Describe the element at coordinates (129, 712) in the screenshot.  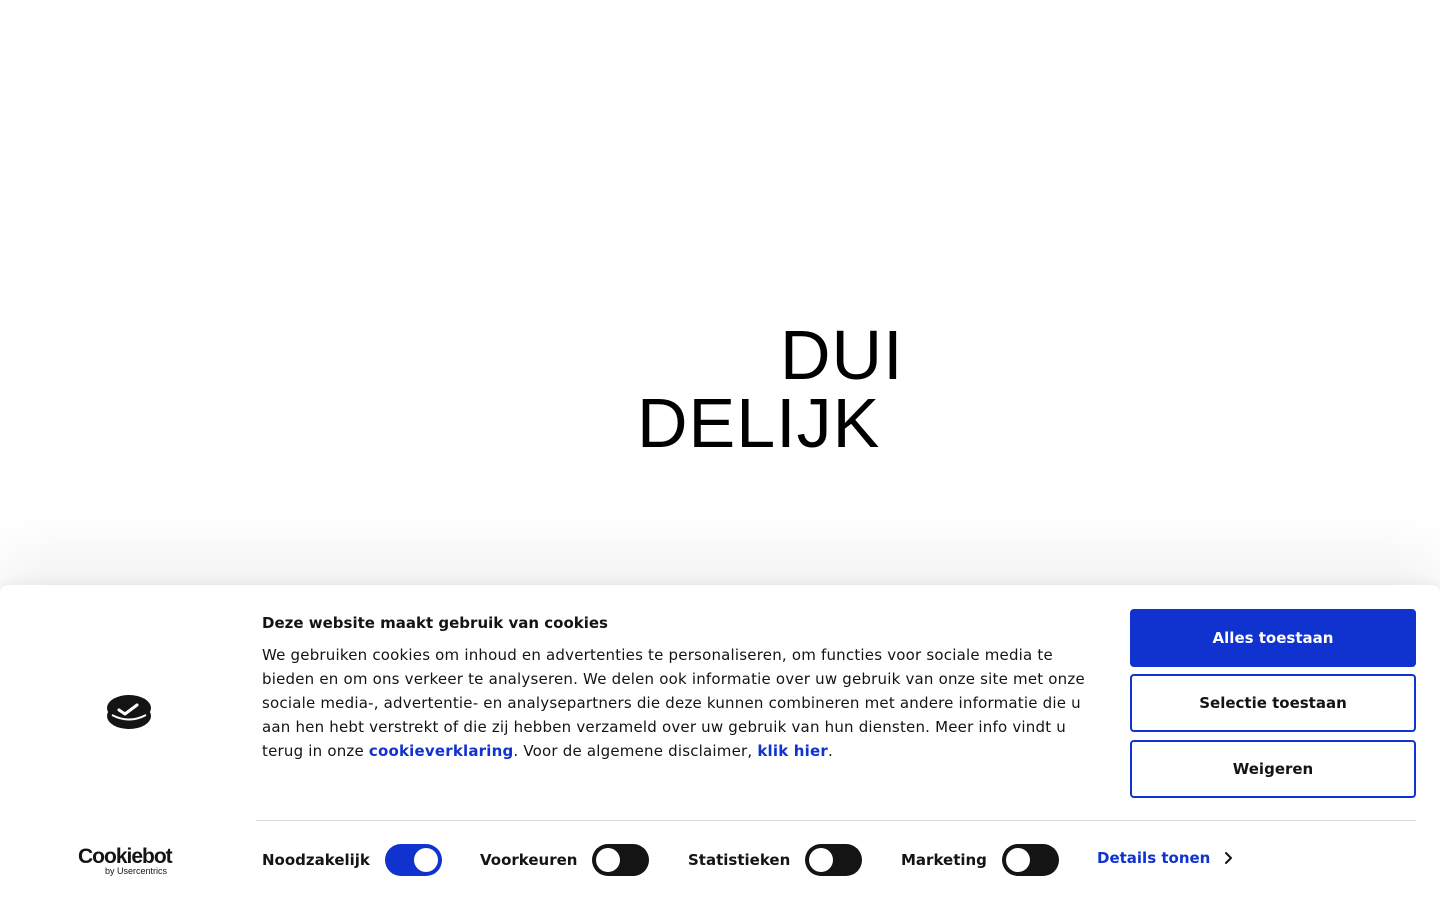
I see `cookie-icon` at that location.